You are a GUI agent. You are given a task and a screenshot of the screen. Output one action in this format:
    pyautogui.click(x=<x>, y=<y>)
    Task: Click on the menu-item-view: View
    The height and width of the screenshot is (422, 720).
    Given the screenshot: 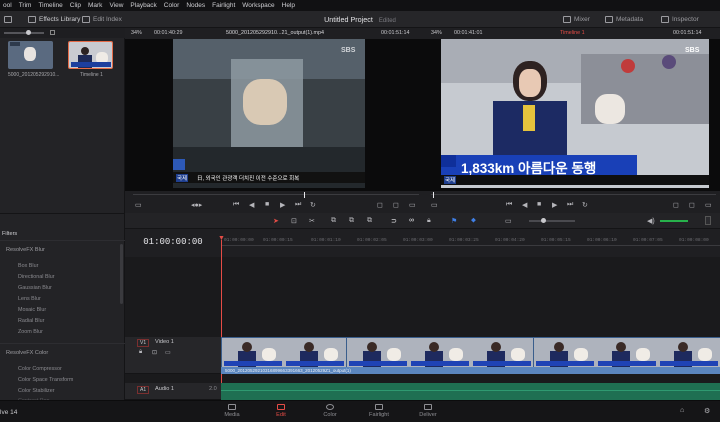 What is the action you would take?
    pyautogui.click(x=116, y=5)
    